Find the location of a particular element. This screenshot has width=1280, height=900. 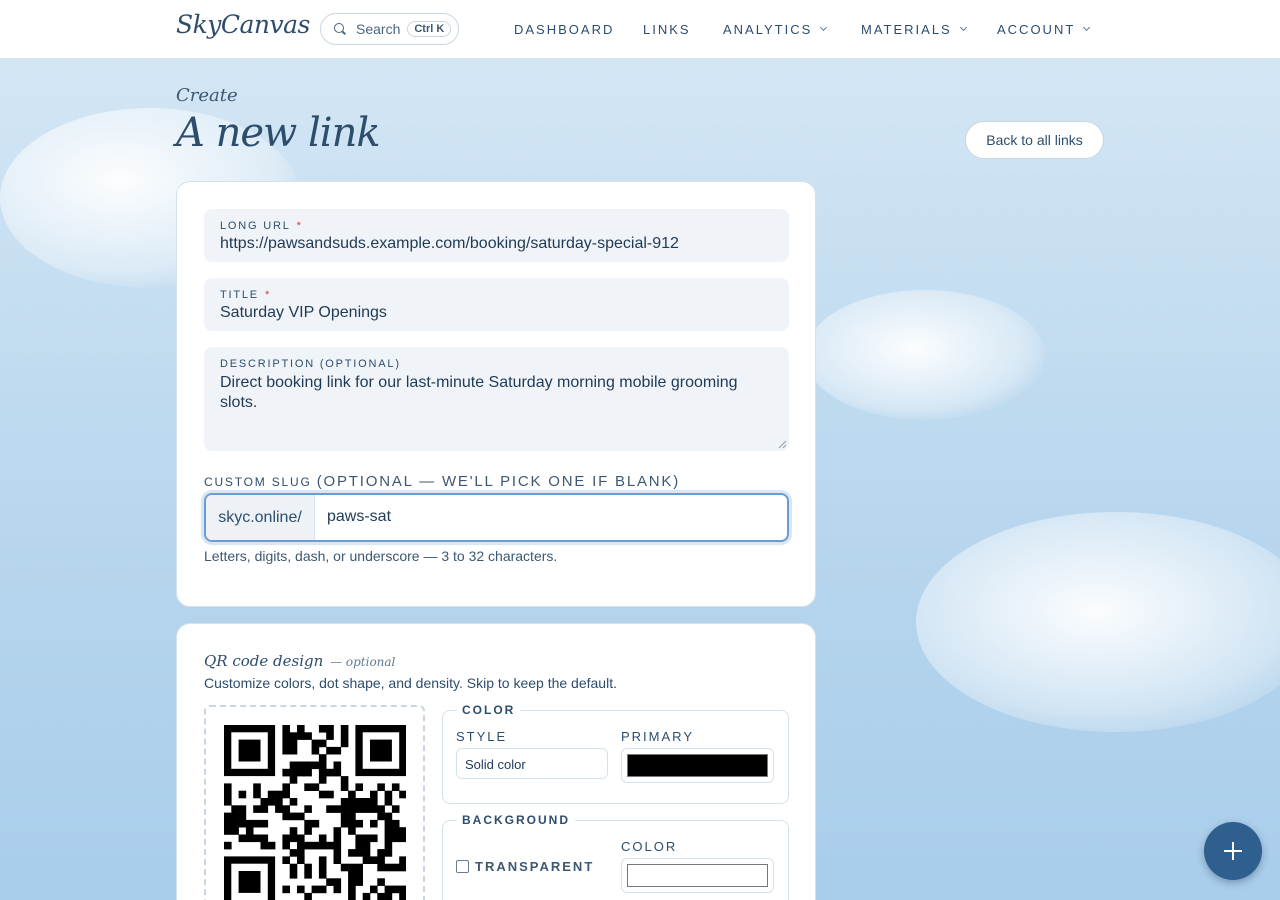

search-button: Search Ctrl K is located at coordinates (389, 29).